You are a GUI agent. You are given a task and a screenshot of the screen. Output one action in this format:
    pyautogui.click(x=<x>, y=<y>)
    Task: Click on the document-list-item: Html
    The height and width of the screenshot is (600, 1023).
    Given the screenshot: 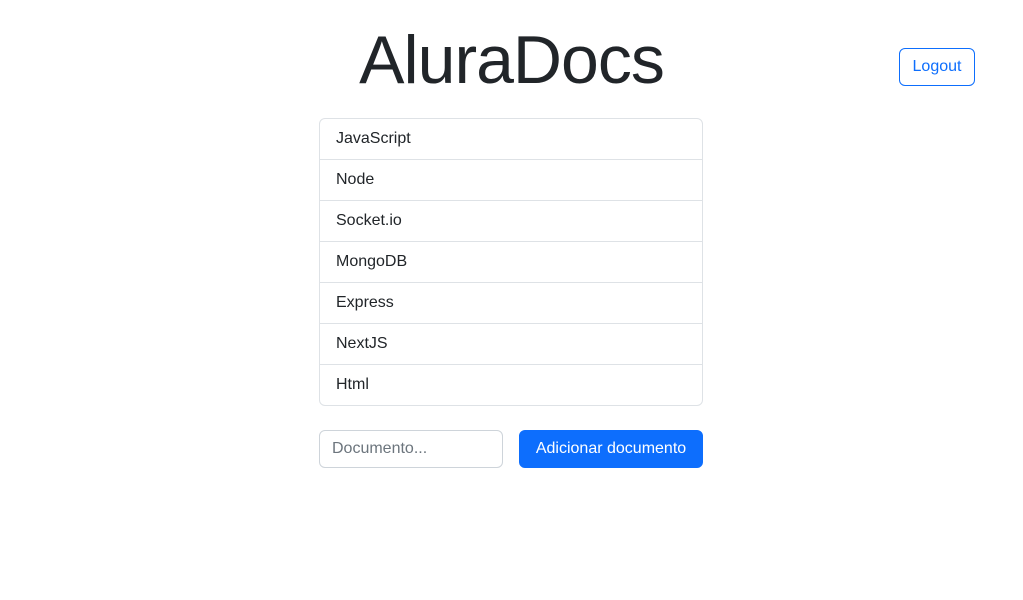 What is the action you would take?
    pyautogui.click(x=511, y=385)
    